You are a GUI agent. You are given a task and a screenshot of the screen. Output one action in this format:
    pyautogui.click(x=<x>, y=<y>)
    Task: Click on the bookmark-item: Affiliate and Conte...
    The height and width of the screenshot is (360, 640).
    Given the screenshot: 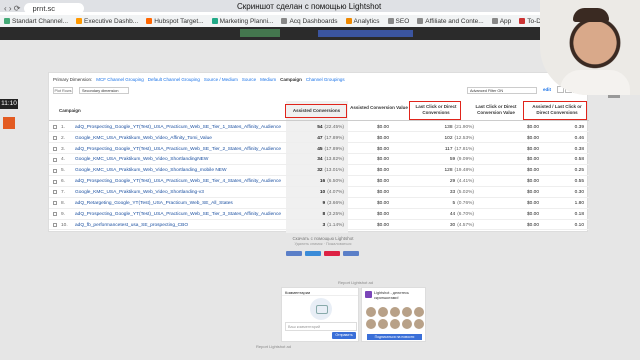 What is the action you would take?
    pyautogui.click(x=450, y=21)
    